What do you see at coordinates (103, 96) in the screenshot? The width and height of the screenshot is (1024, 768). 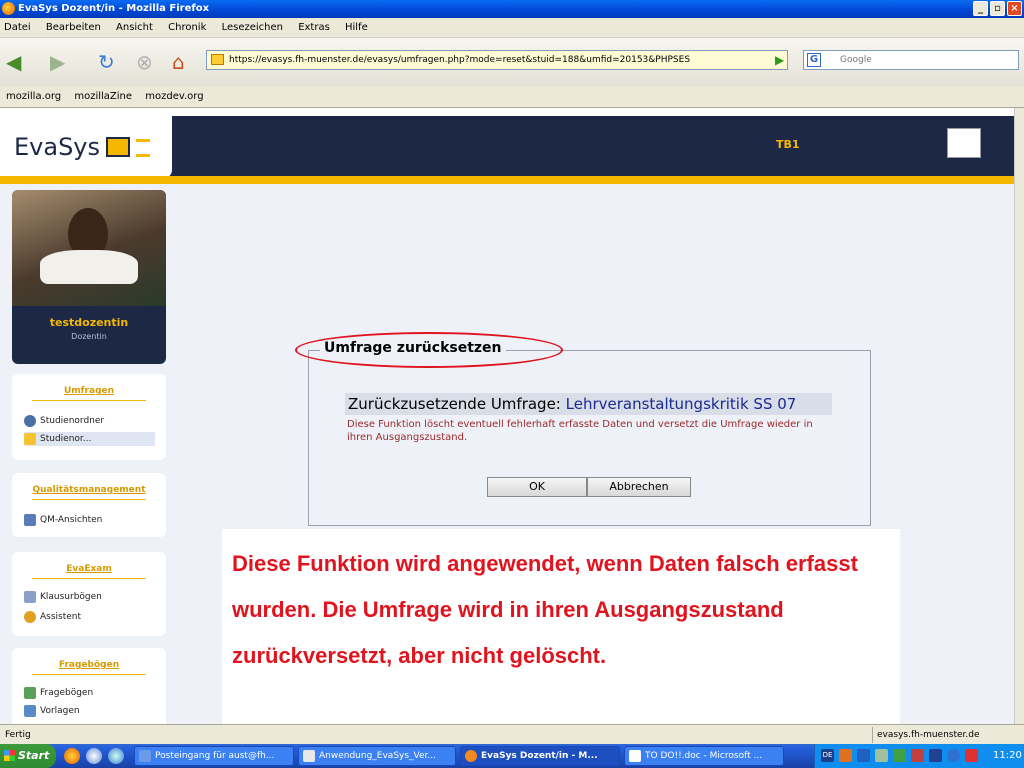 I see `bookmark-mozillazine: mozillaZine` at bounding box center [103, 96].